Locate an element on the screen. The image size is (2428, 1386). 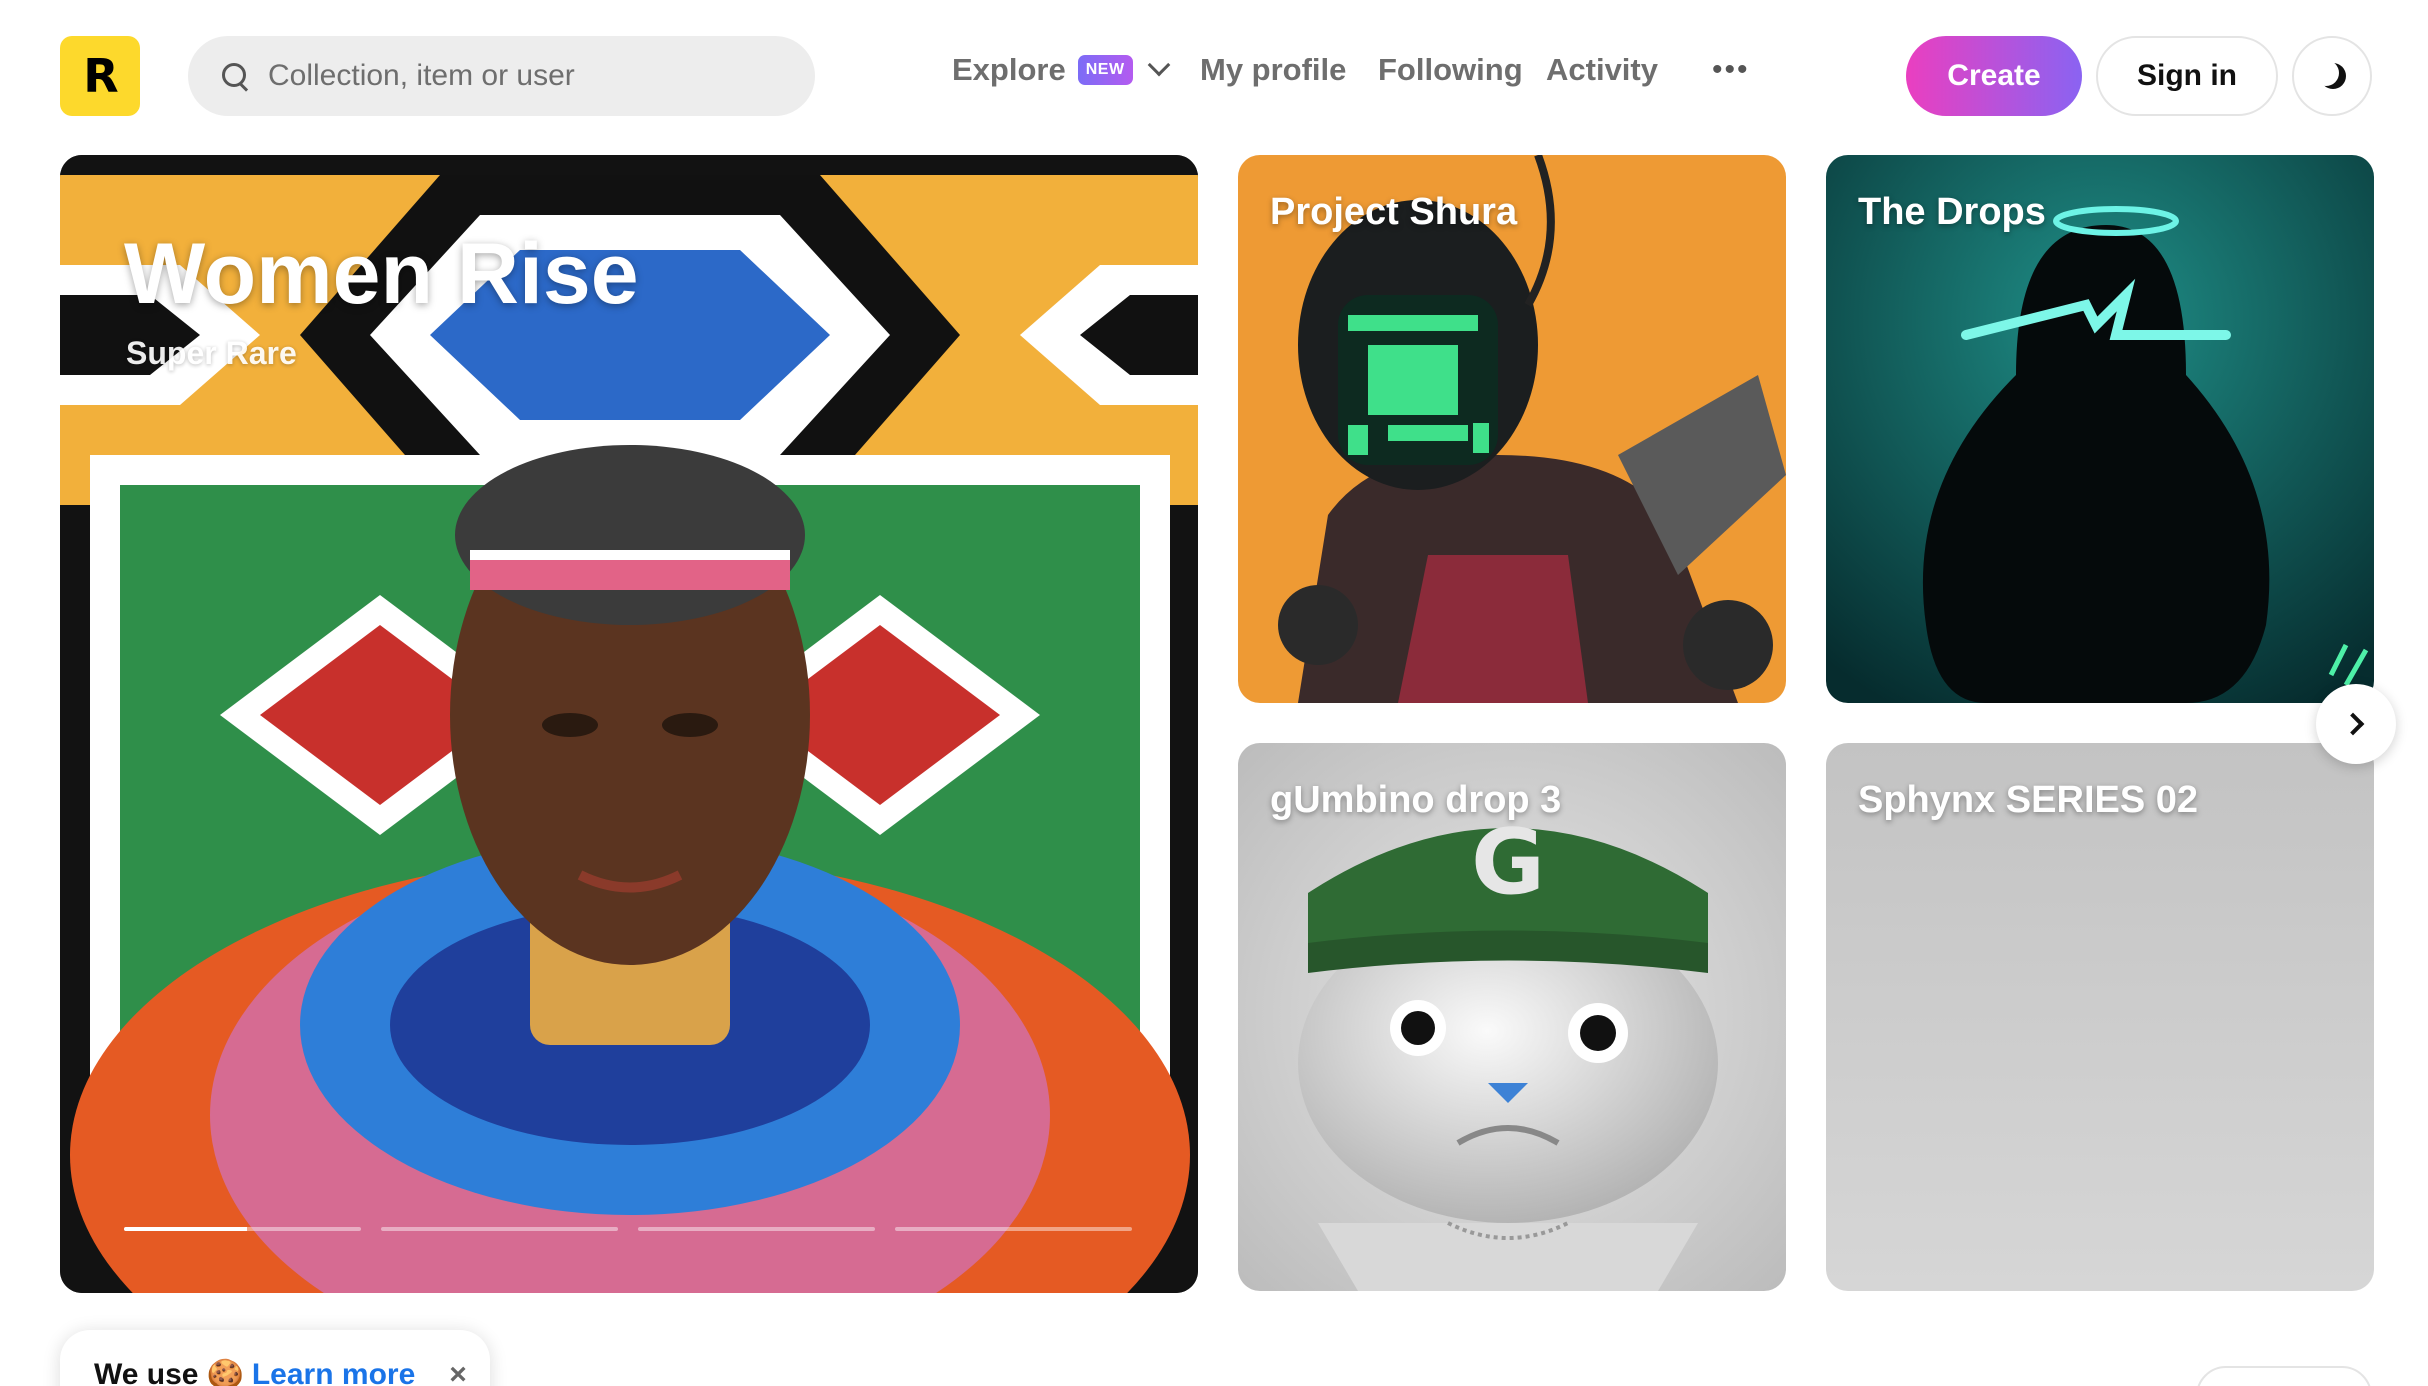
nav-following: Following is located at coordinates (1450, 70).